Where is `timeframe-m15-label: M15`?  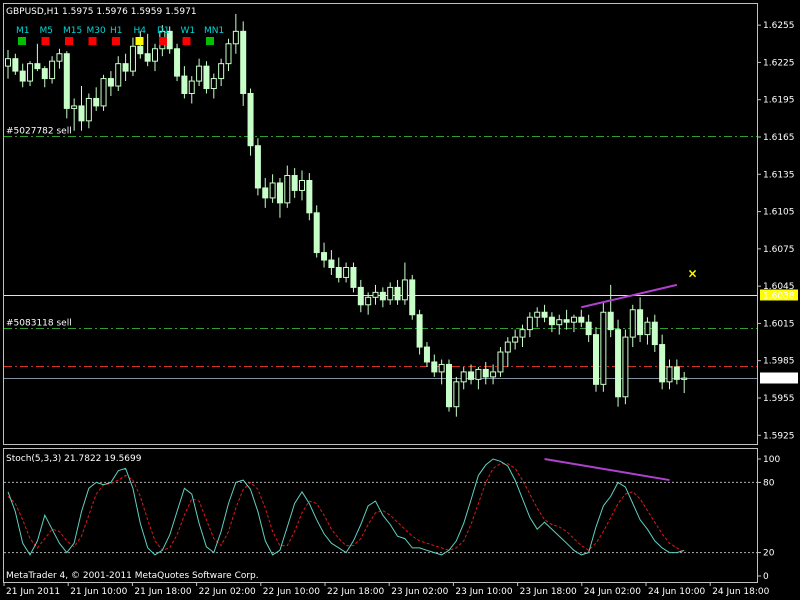
timeframe-m15-label: M15 is located at coordinates (72, 31).